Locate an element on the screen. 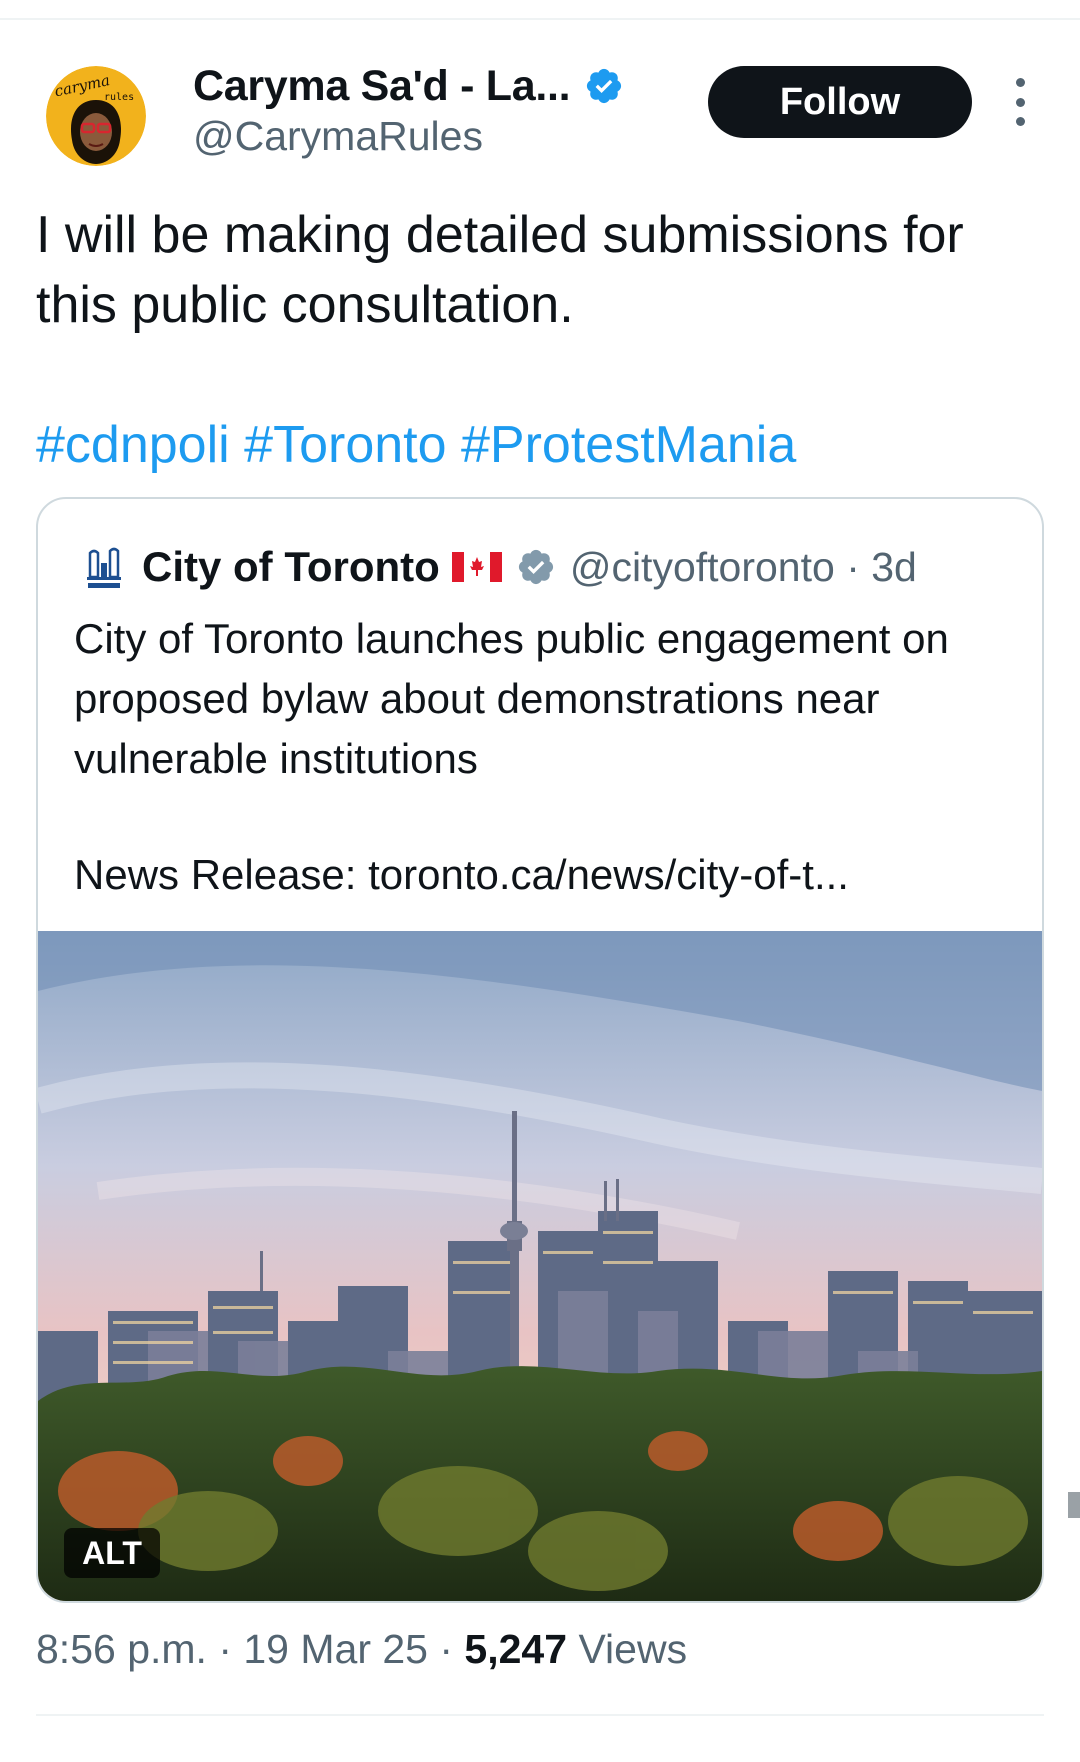 Image resolution: width=1080 pixels, height=1762 pixels. alt-text-badge: ALT is located at coordinates (112, 1553).